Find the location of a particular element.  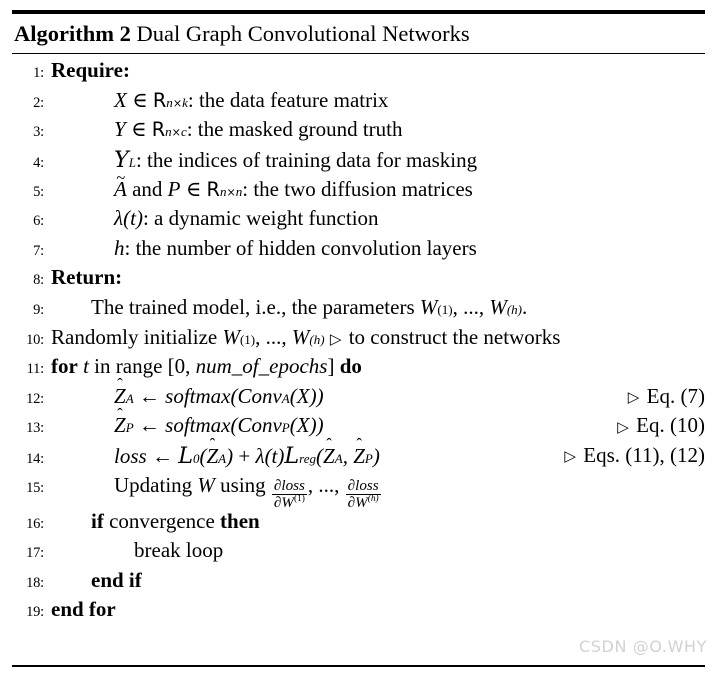

fraction-dloss-dwh: ∂loss ∂W(h) is located at coordinates (363, 494).